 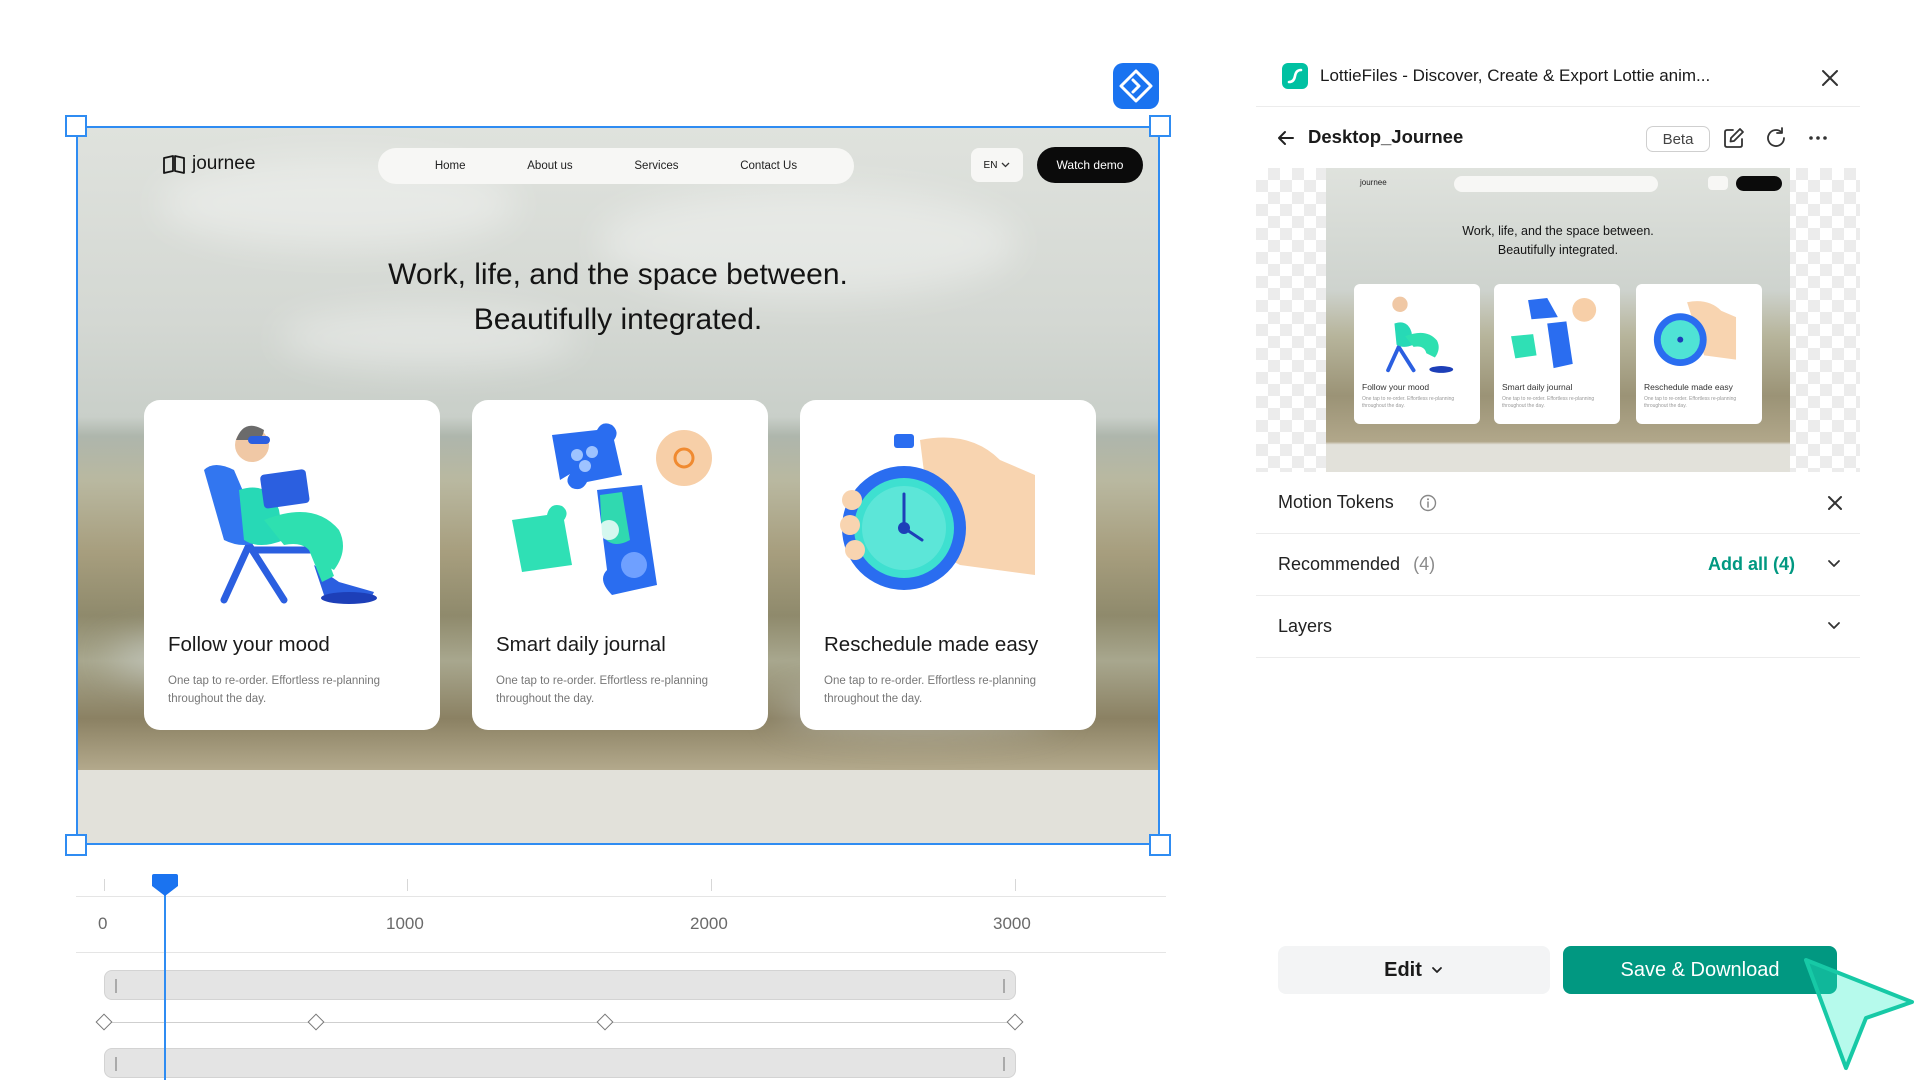 What do you see at coordinates (1136, 86) in the screenshot?
I see `plugin-diamond-icon` at bounding box center [1136, 86].